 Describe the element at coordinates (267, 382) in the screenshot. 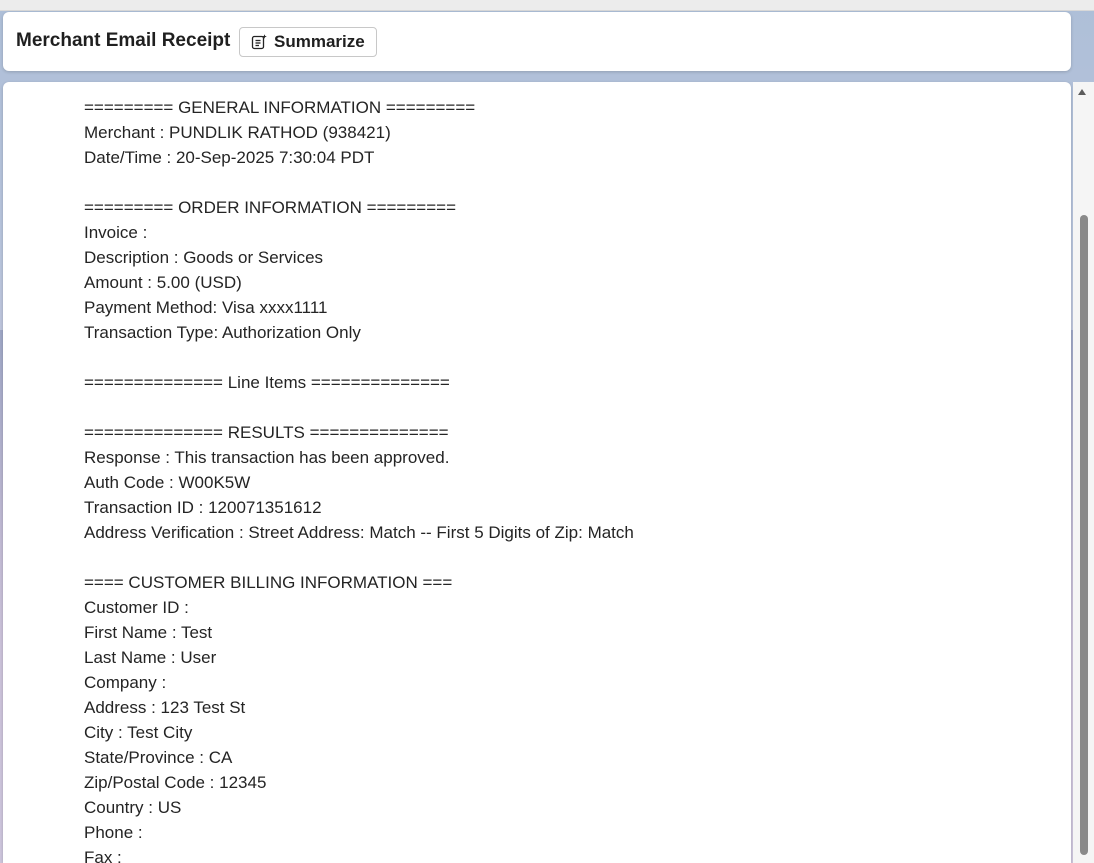

I see `receipt-line: ============== Line Items ==============` at that location.